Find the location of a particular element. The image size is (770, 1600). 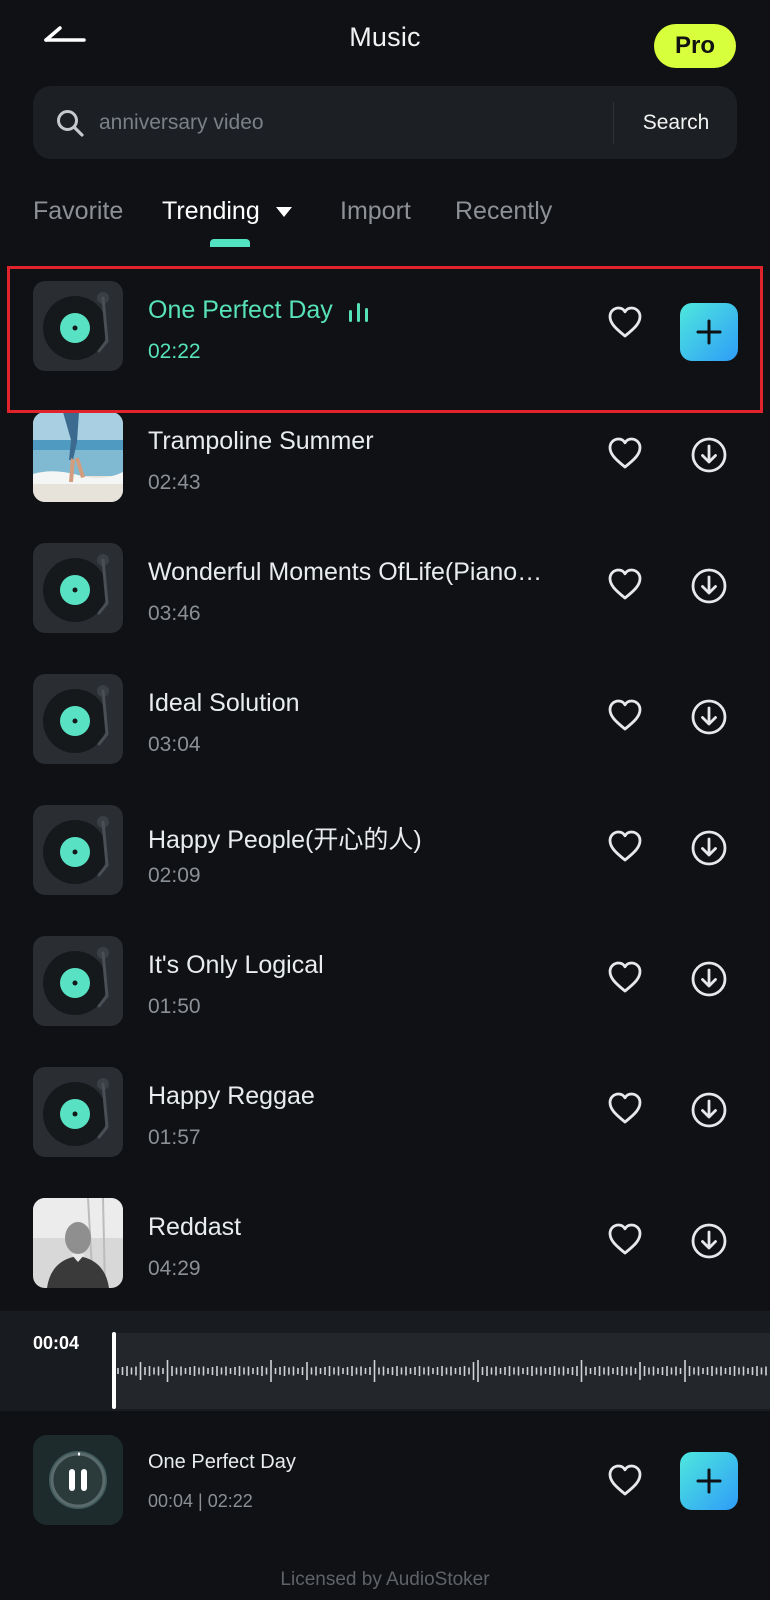

license-text: Licensed by AudioStoker is located at coordinates (385, 1579).